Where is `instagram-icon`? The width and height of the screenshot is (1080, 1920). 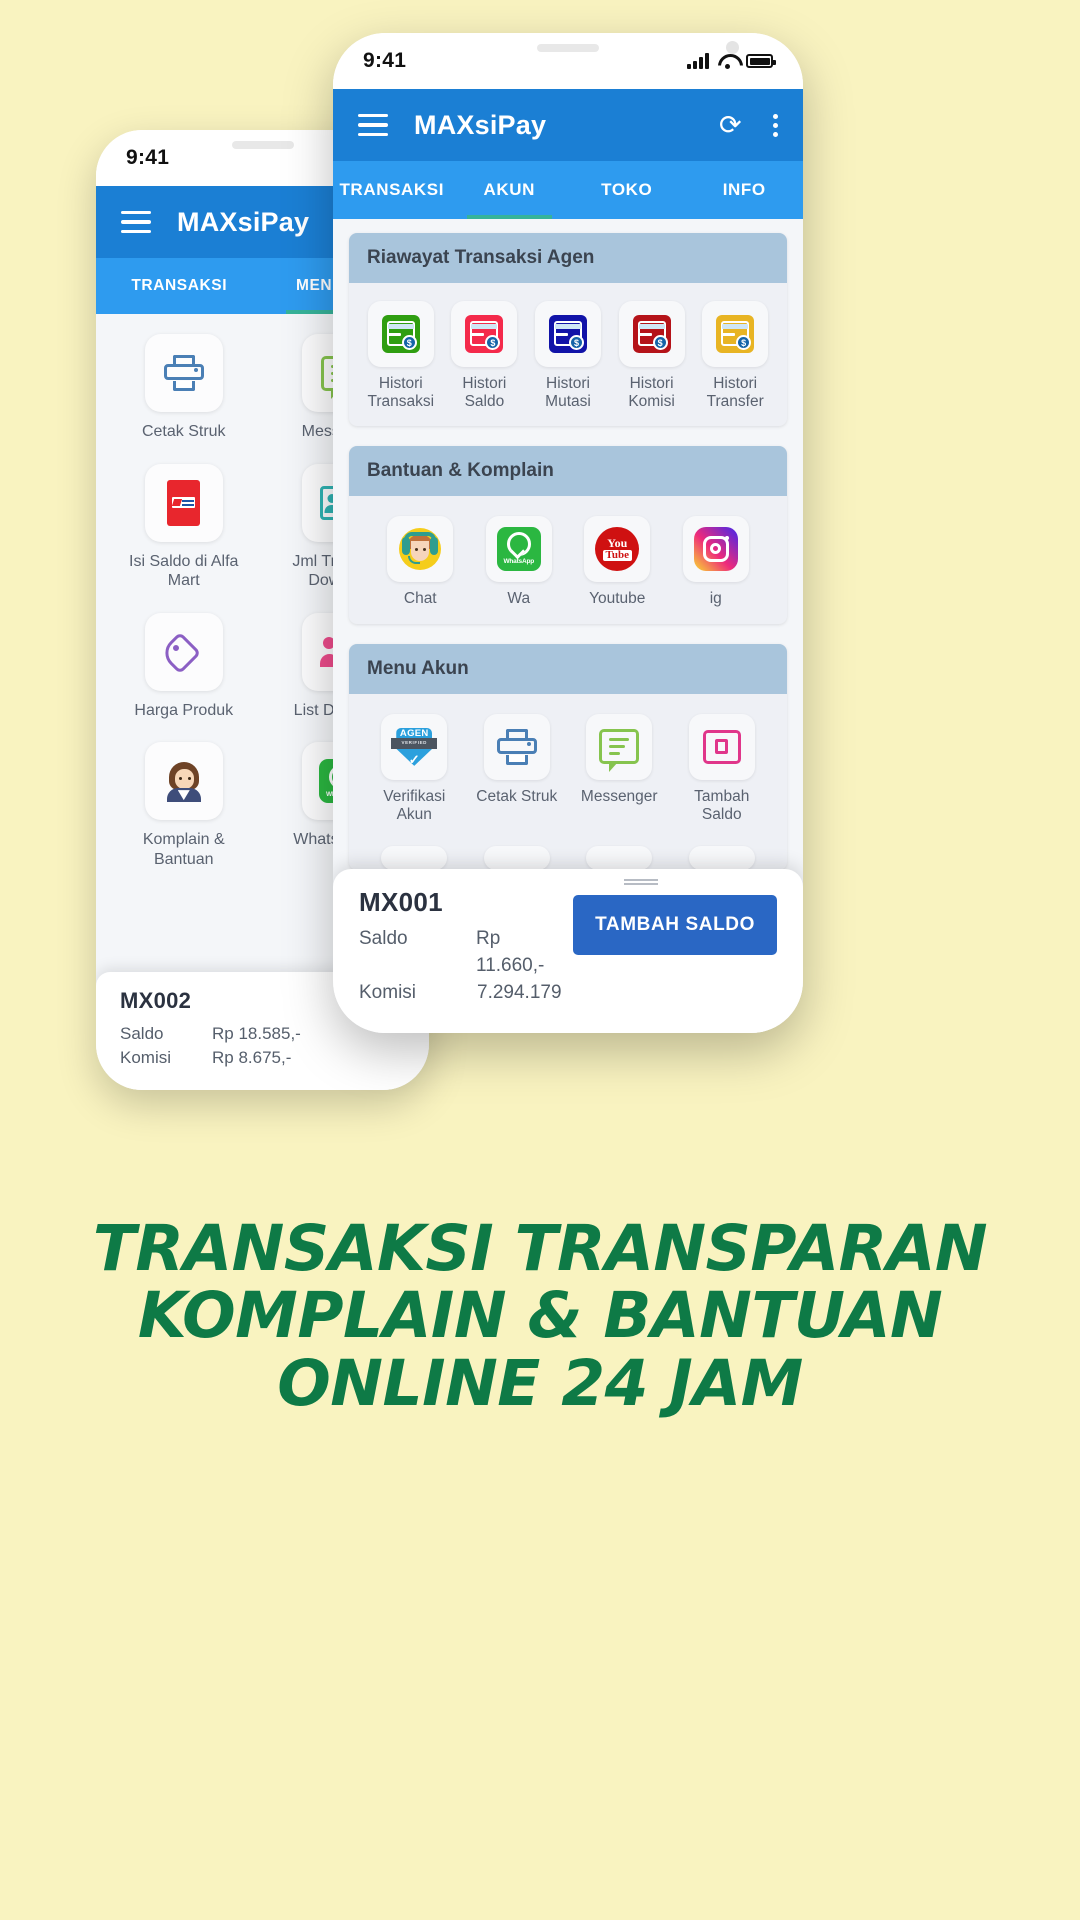 instagram-icon is located at coordinates (715, 548).